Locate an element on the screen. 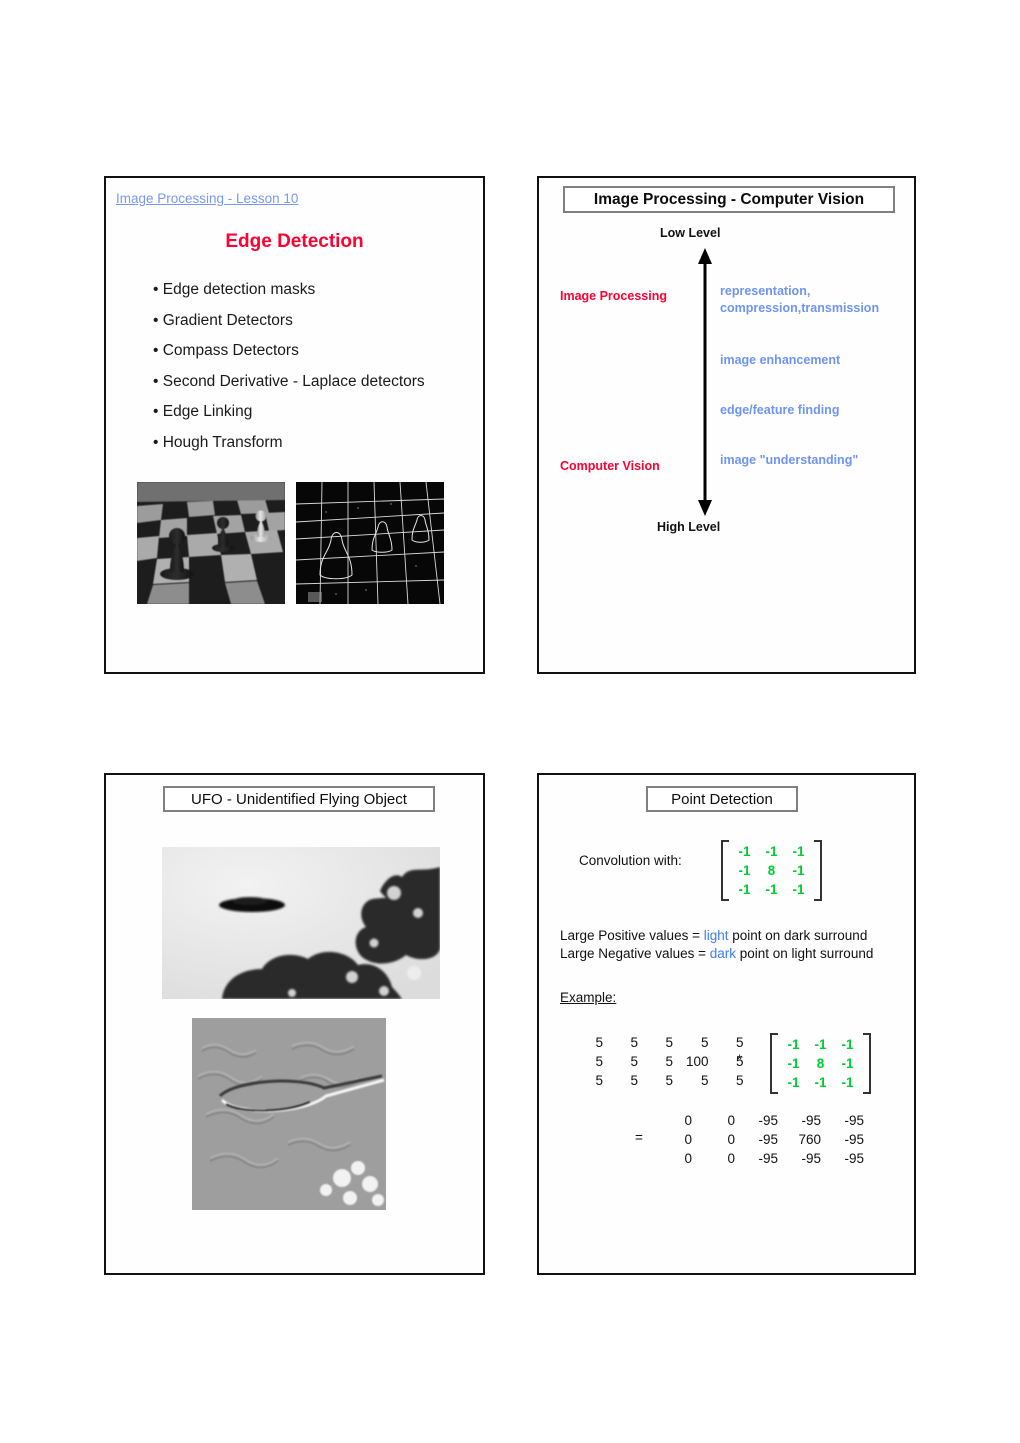 The image size is (1020, 1443). input-matrix: 5 5 5 5 5 5 5 5 100 5 5 5 5 5 5 is located at coordinates (669, 1061).